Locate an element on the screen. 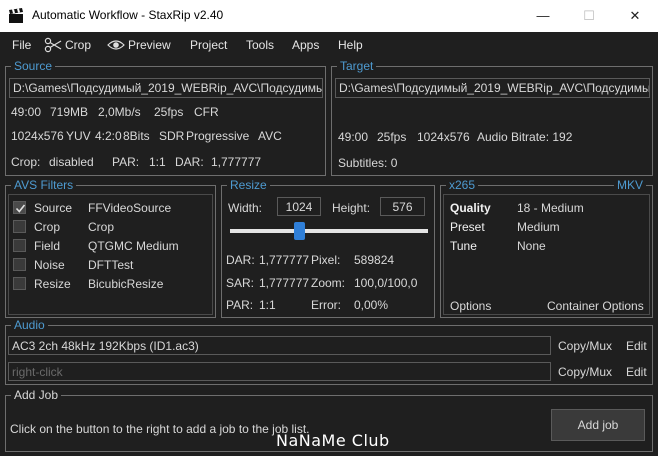  menu-project: Project is located at coordinates (208, 45).